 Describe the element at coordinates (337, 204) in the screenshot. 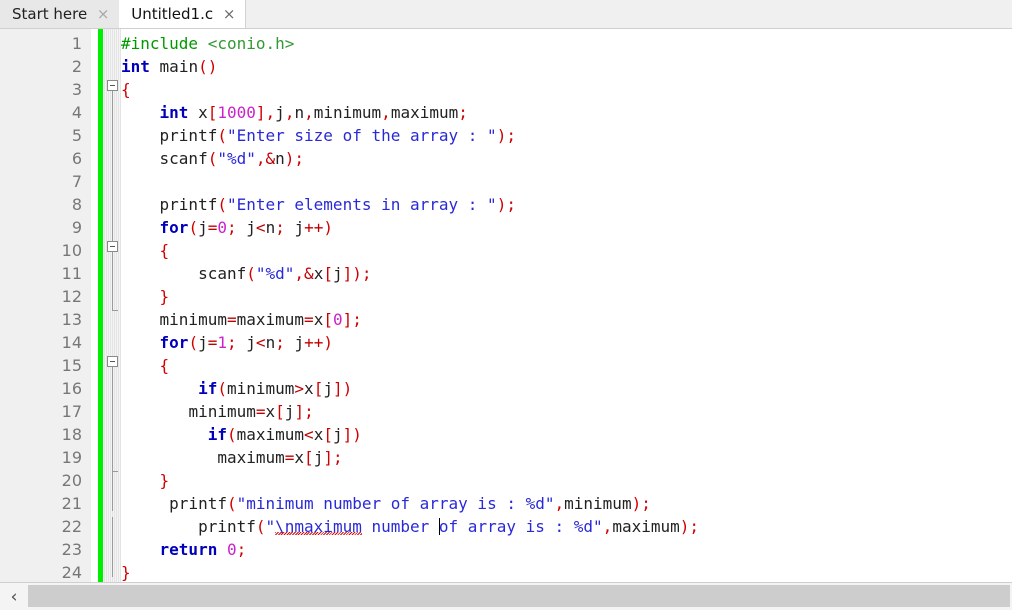

I see `line-content: printf("Enter elements in array : ");` at that location.